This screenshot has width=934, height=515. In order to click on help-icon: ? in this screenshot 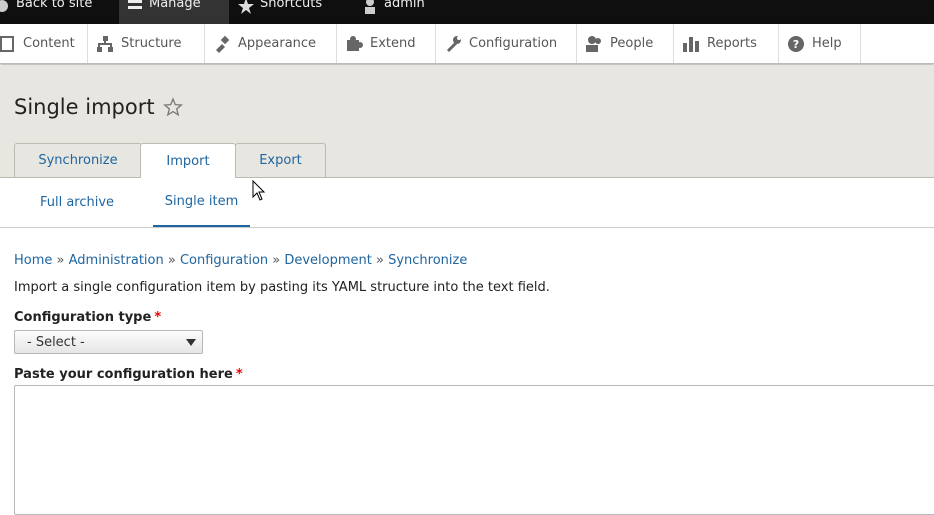, I will do `click(796, 43)`.